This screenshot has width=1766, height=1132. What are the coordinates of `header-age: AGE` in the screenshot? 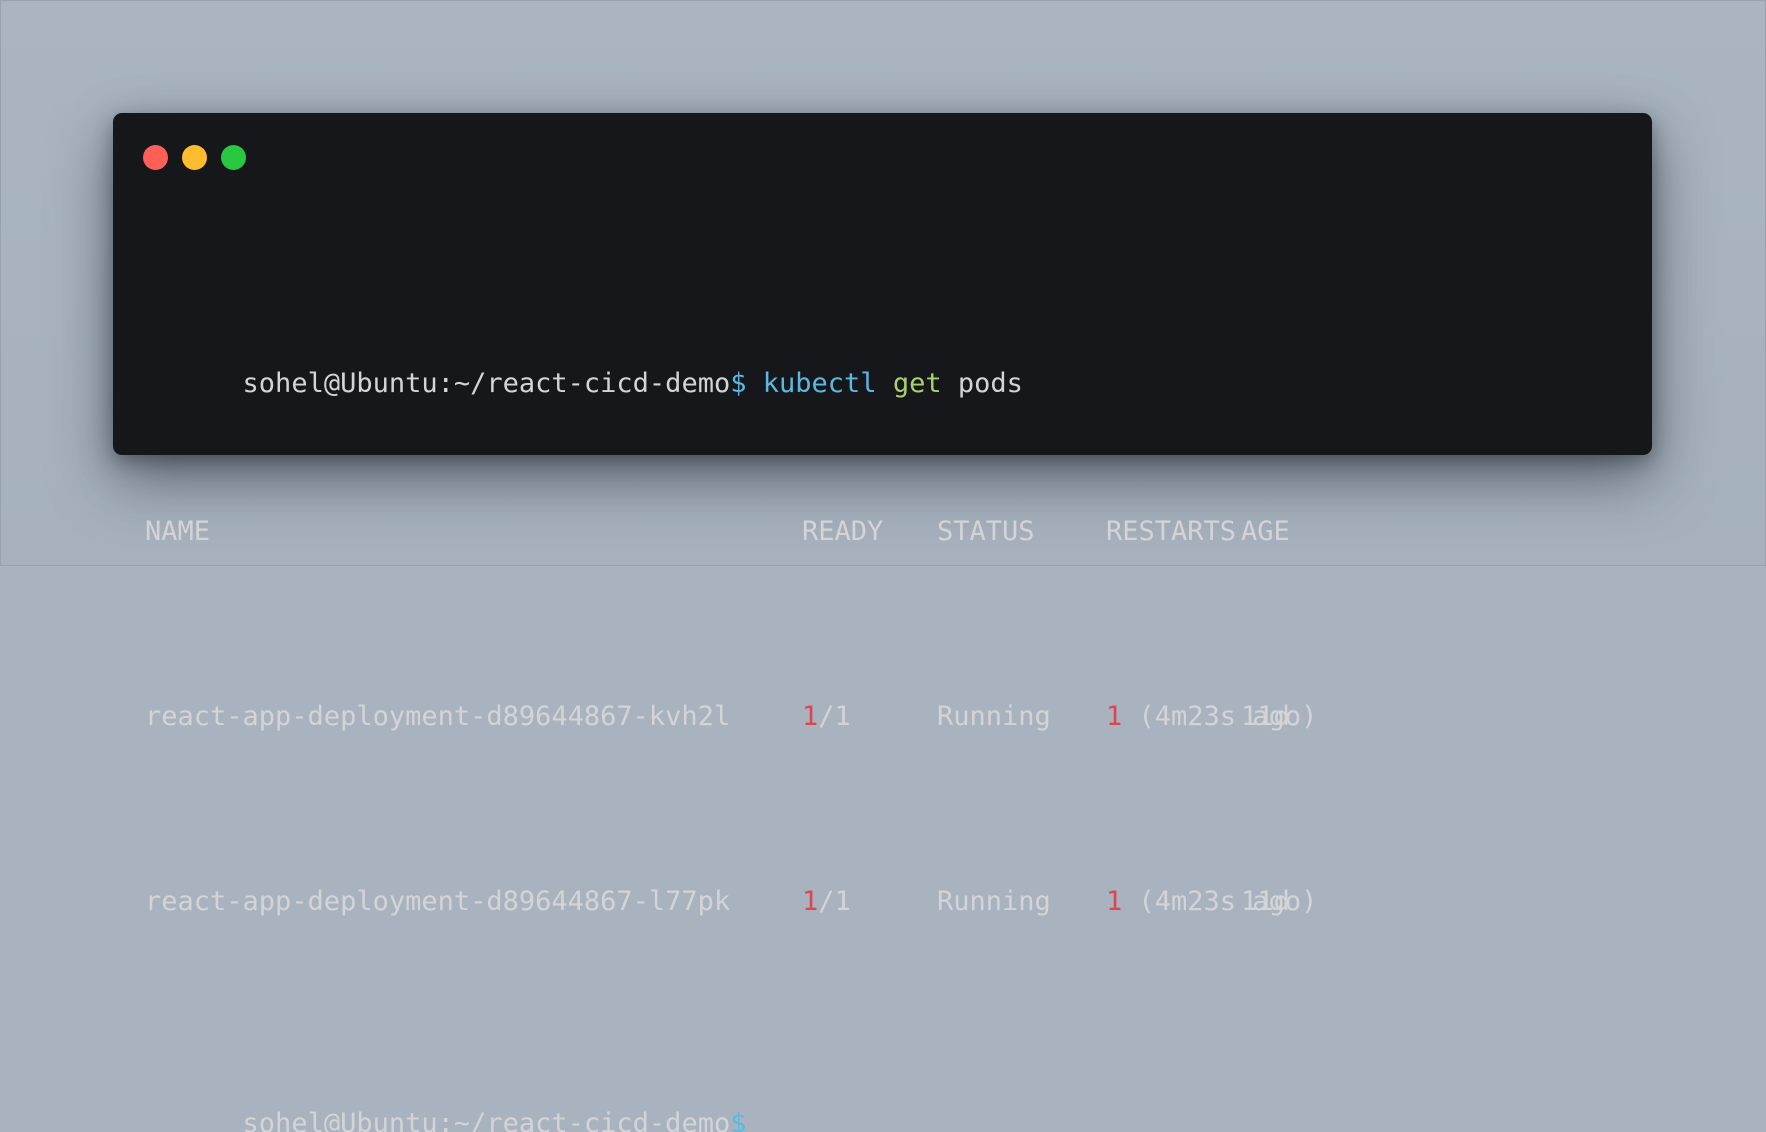 It's located at (1265, 531).